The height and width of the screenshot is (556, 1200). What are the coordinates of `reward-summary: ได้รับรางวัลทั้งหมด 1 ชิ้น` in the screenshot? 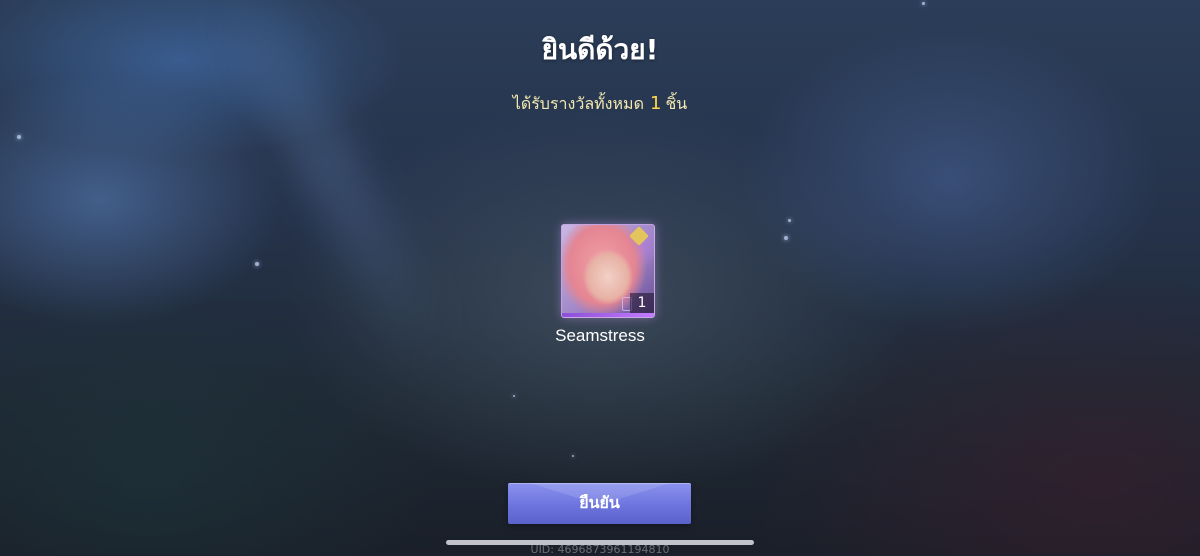 It's located at (600, 104).